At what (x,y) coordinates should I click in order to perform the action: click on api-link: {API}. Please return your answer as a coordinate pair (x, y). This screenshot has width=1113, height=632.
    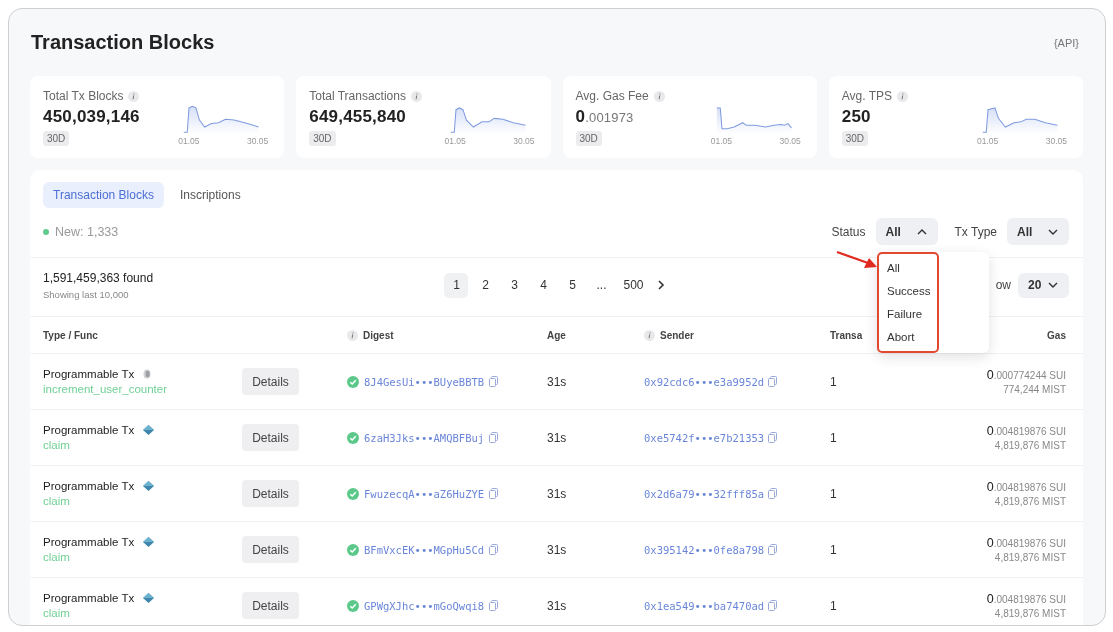
    Looking at the image, I should click on (1066, 42).